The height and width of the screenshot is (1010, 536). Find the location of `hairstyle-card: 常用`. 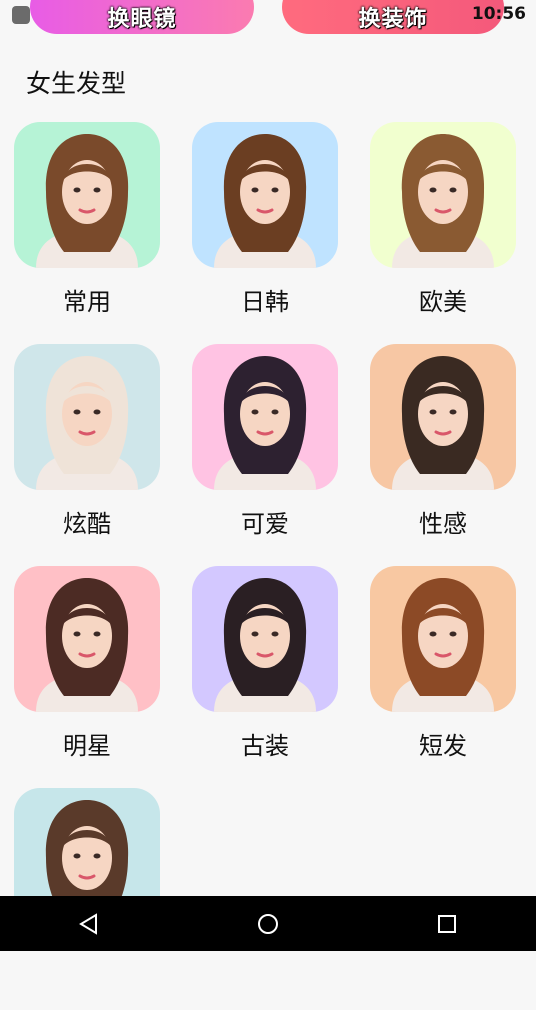

hairstyle-card: 常用 is located at coordinates (87, 233).